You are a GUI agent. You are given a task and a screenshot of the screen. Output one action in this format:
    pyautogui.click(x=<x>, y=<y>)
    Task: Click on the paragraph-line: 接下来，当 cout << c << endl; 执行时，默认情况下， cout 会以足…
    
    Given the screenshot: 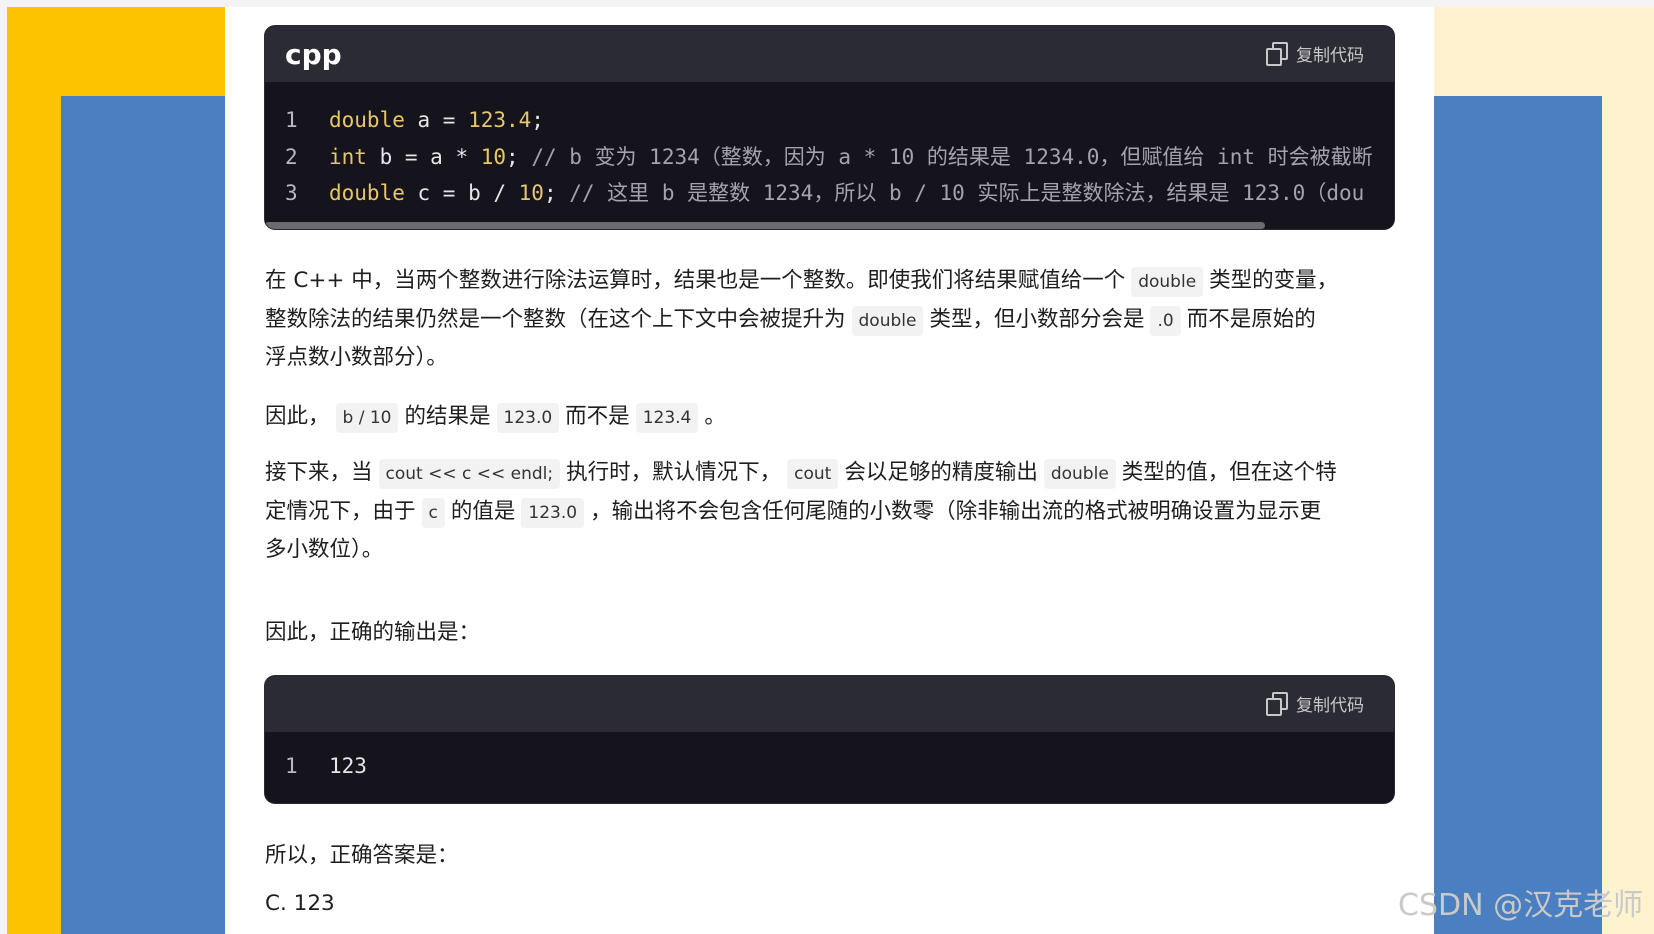 What is the action you would take?
    pyautogui.click(x=830, y=473)
    